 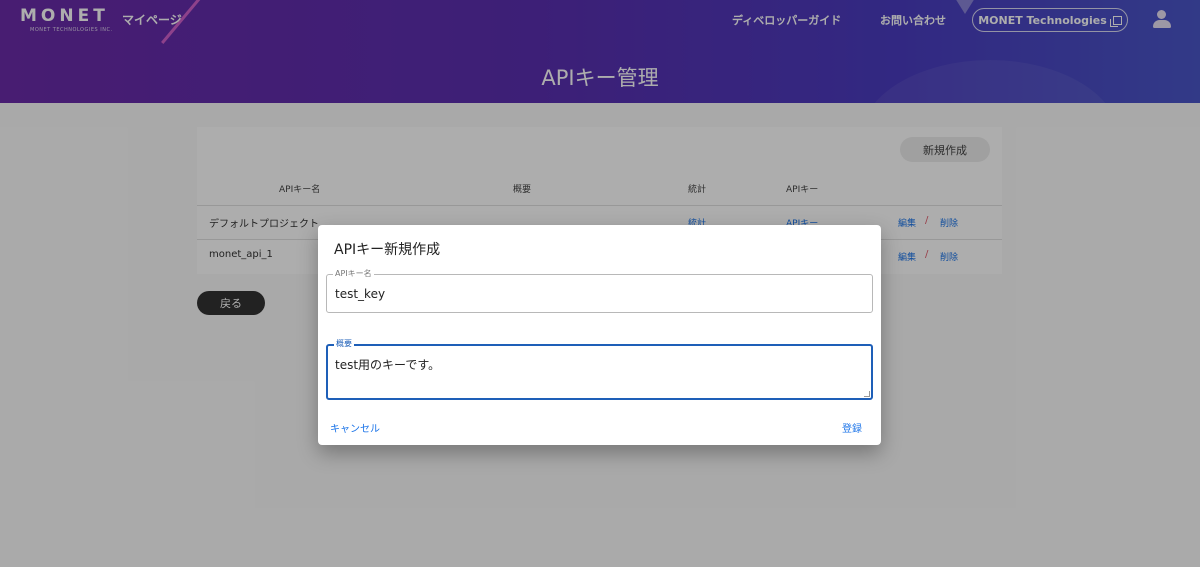 What do you see at coordinates (355, 427) in the screenshot?
I see `cancel-button: キャンセル` at bounding box center [355, 427].